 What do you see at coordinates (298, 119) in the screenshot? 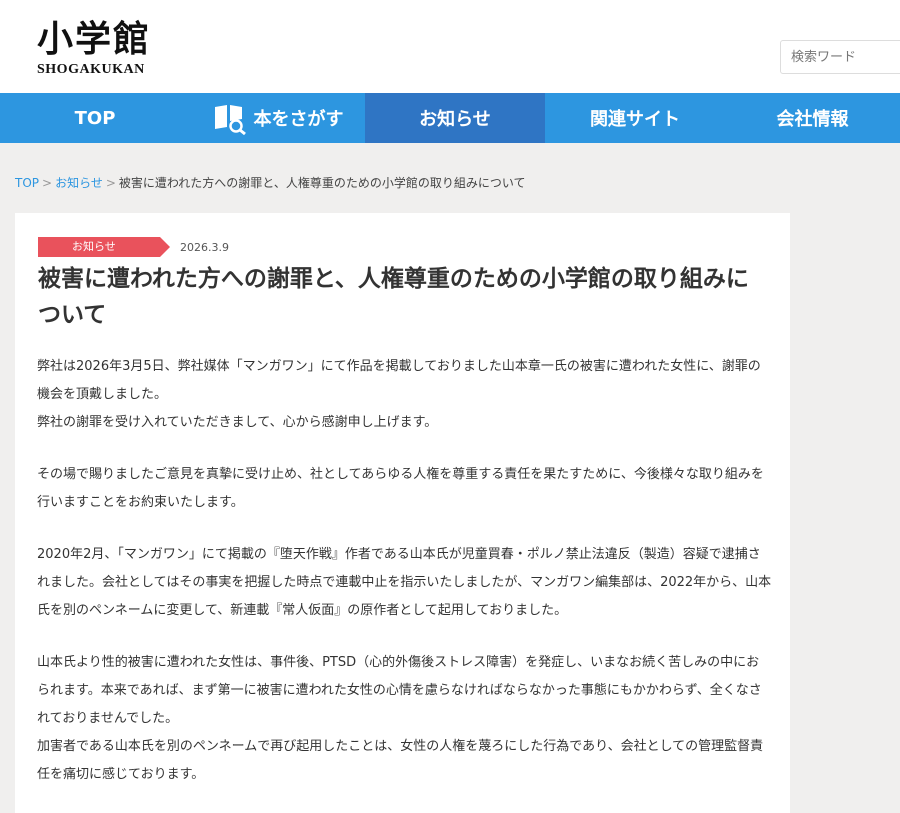
I see `nav-book-search-label: 本をさがす` at bounding box center [298, 119].